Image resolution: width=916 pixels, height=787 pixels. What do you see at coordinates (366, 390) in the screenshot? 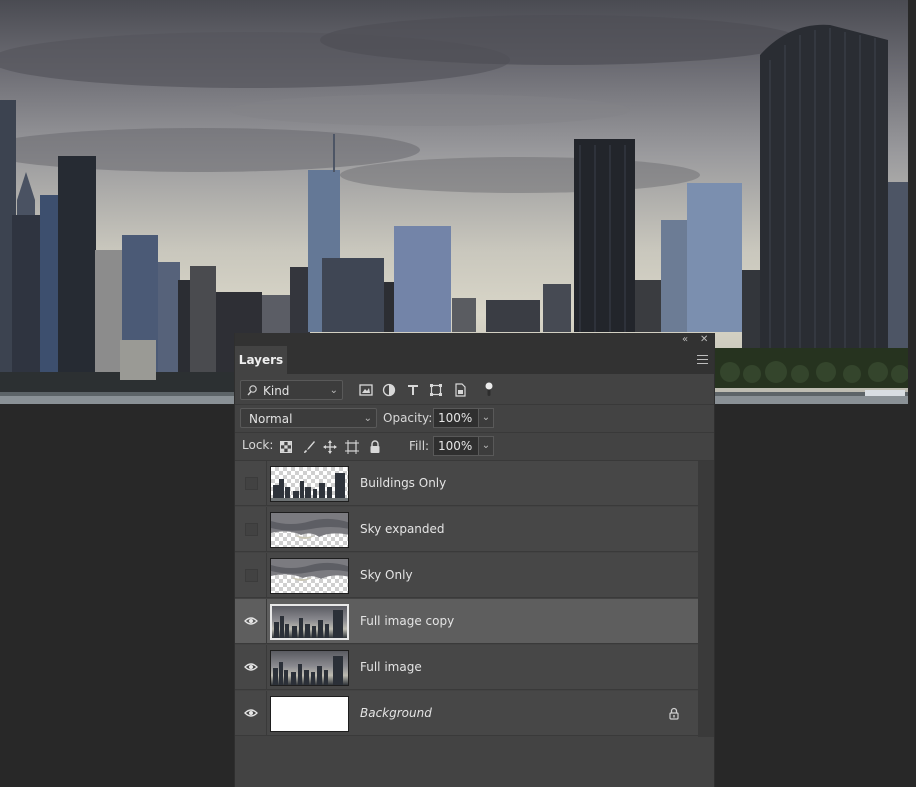
I see `image-filter-icon` at bounding box center [366, 390].